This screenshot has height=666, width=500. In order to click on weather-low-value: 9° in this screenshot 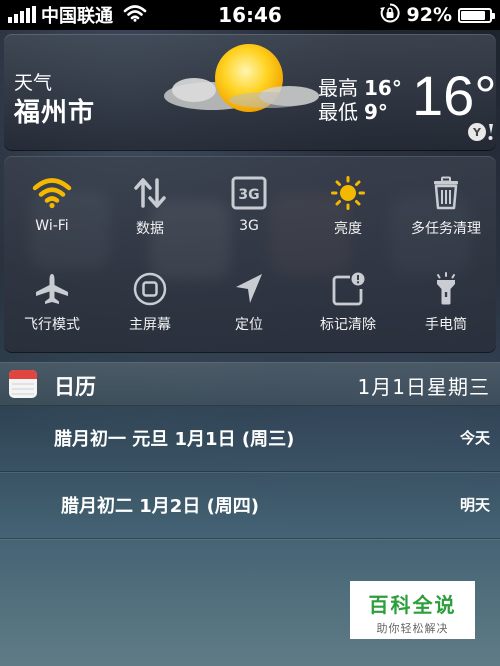, I will do `click(376, 112)`.